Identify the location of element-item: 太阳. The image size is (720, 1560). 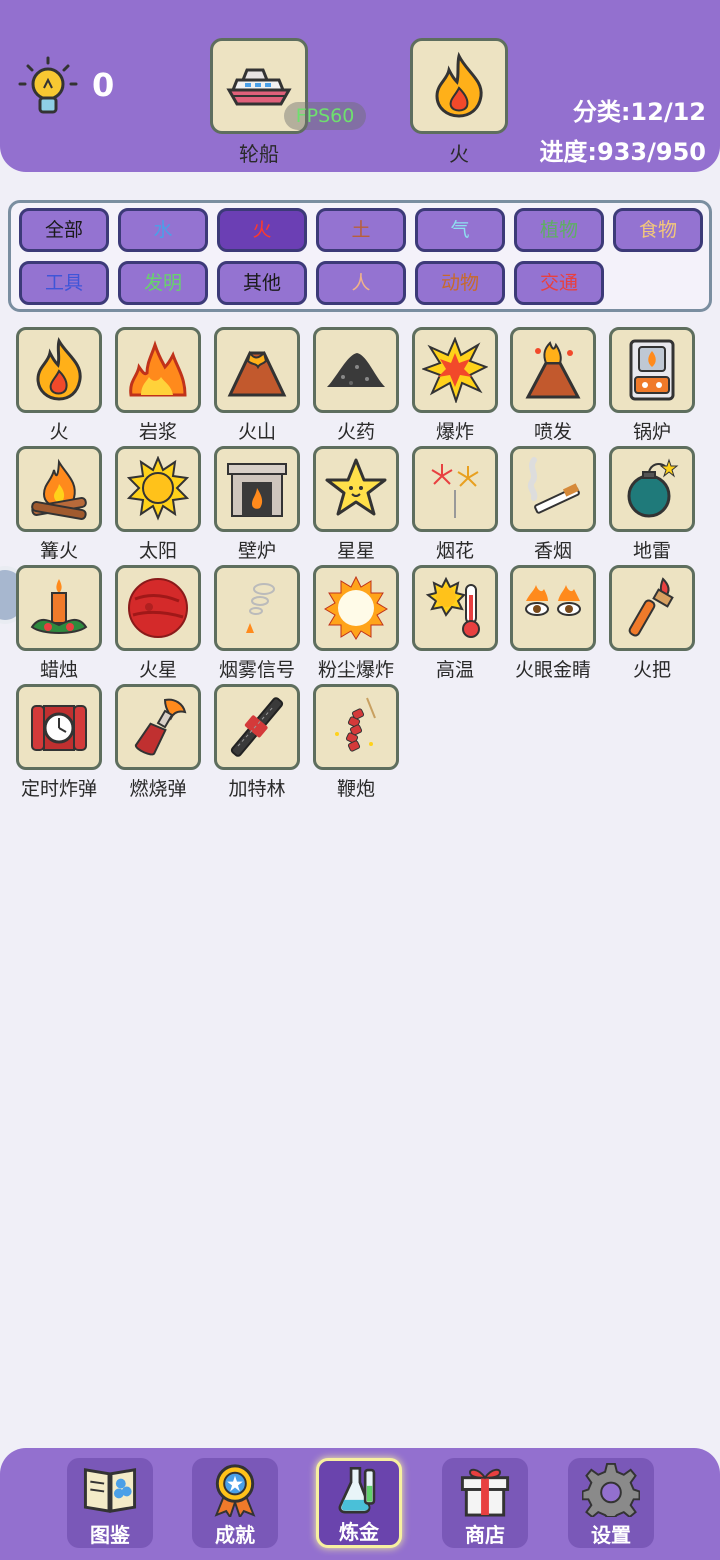
(158, 504).